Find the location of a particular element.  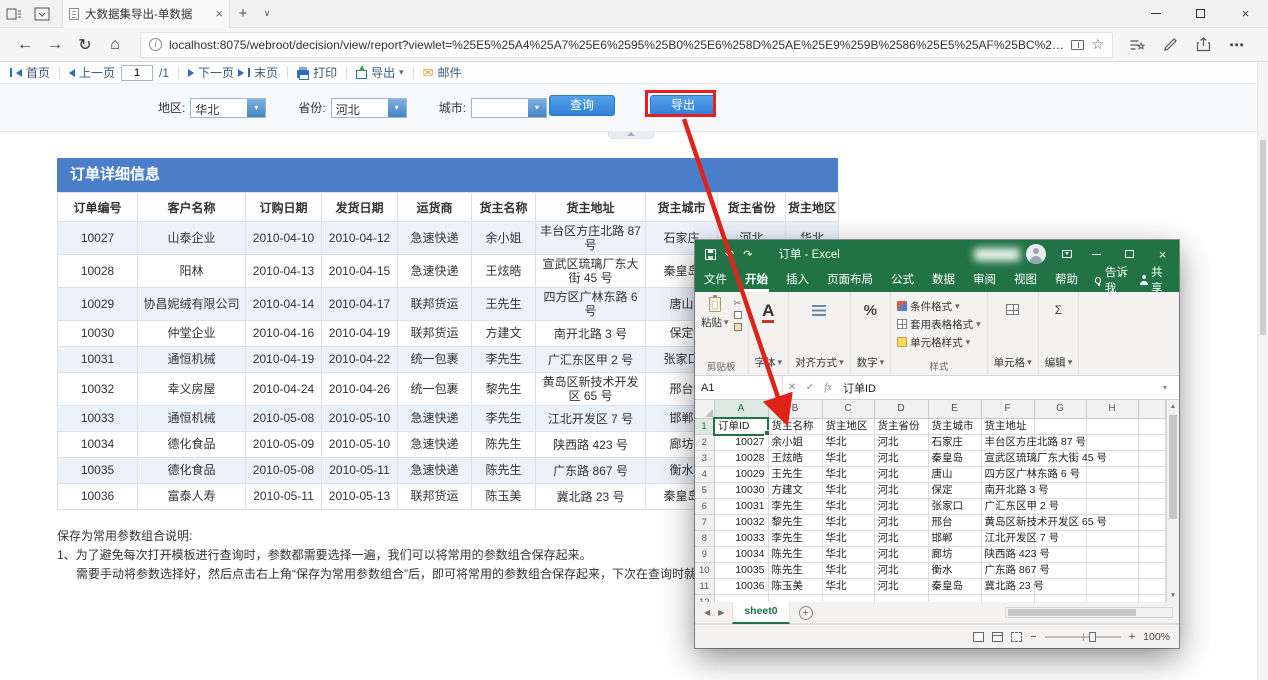

tab-close-icon: × is located at coordinates (219, 13).